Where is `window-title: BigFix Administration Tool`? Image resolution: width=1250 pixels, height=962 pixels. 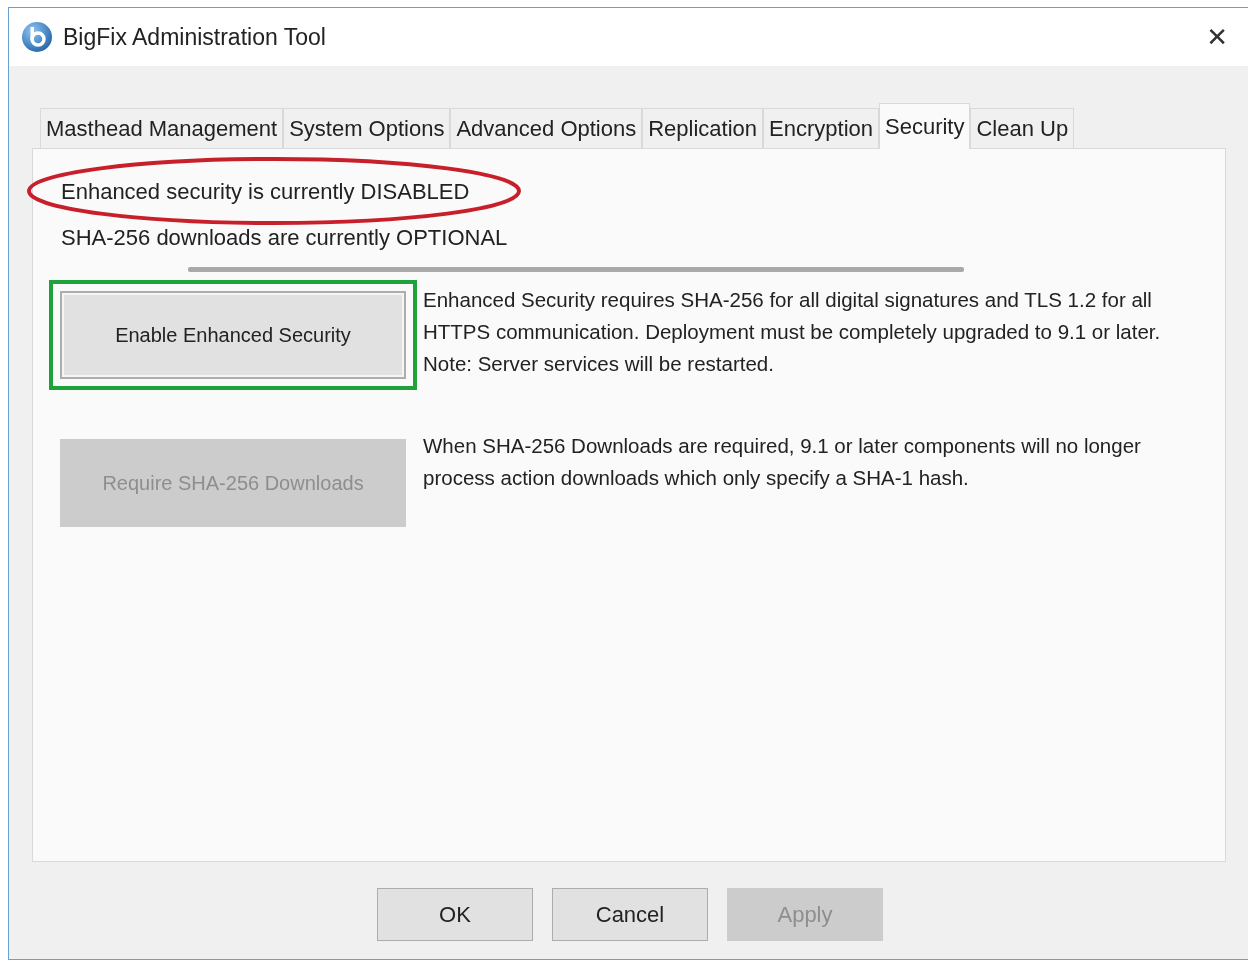 window-title: BigFix Administration Tool is located at coordinates (195, 37).